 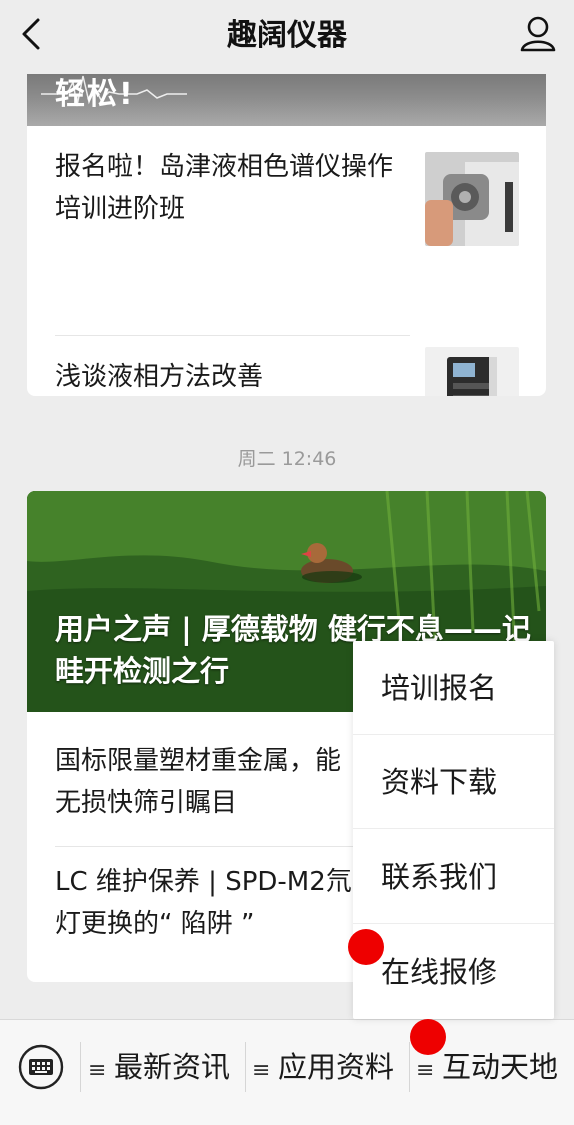 I want to click on article-title: 浅谈液相方法改善, so click(x=159, y=377).